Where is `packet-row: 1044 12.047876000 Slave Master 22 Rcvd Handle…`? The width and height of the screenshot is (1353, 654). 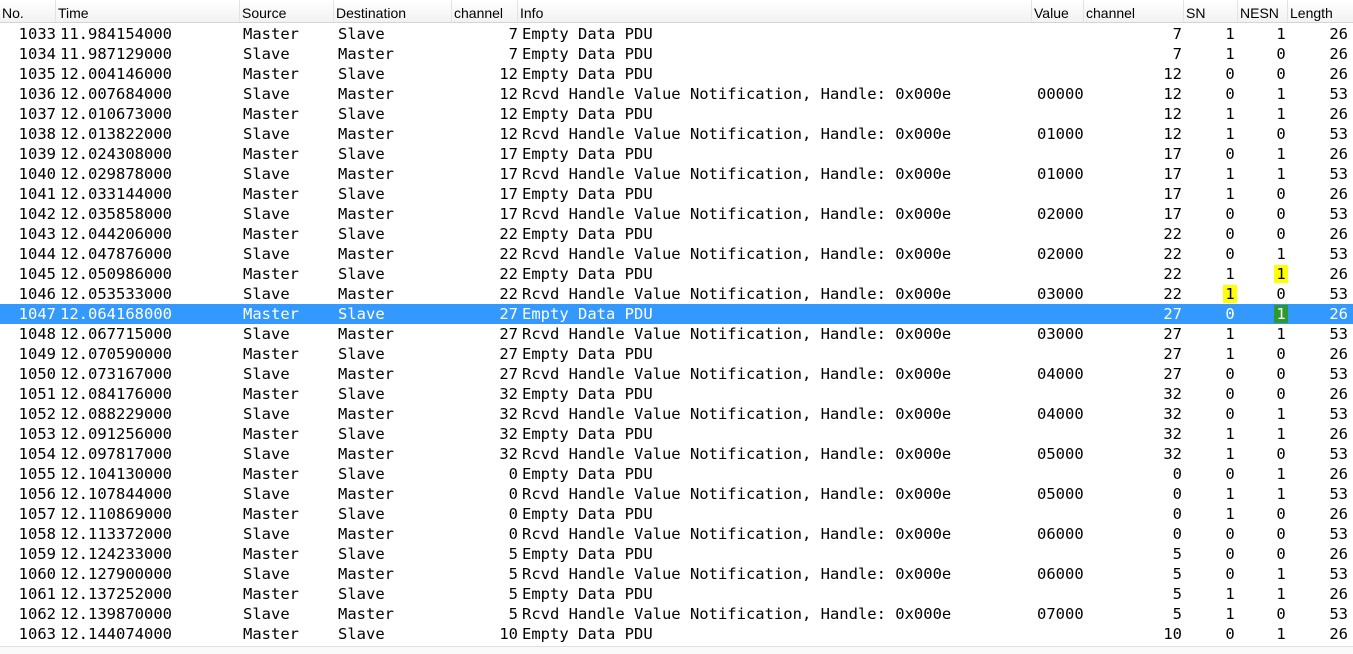
packet-row: 1044 12.047876000 Slave Master 22 Rcvd Handle… is located at coordinates (676, 254).